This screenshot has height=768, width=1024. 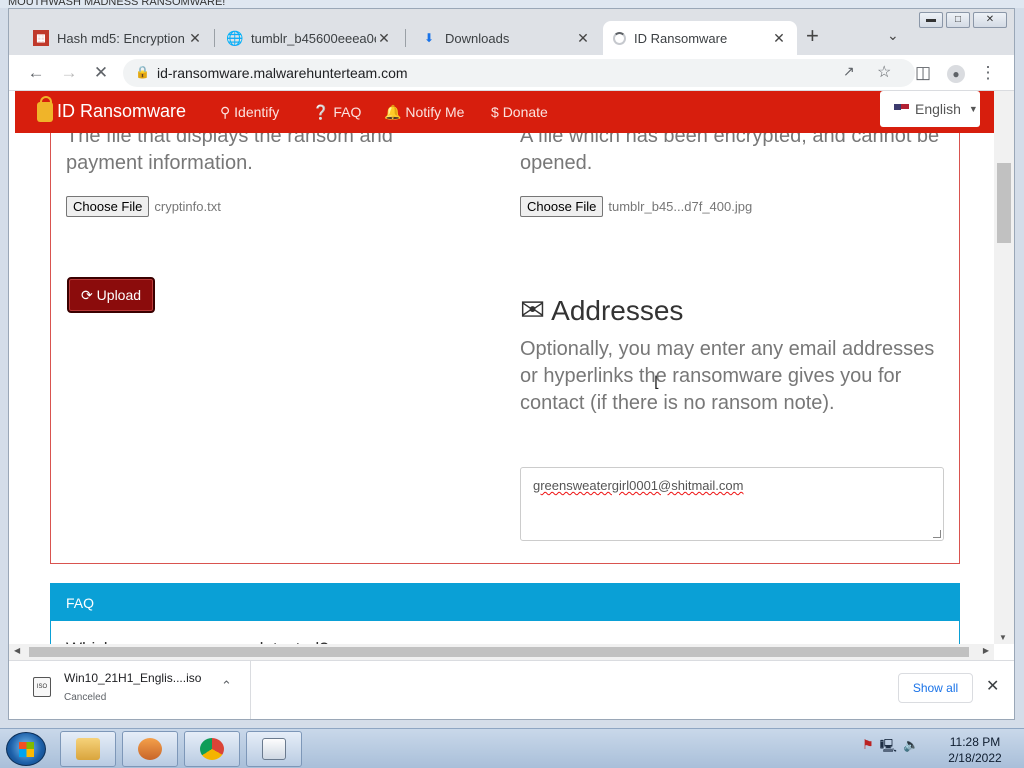 What do you see at coordinates (657, 382) in the screenshot?
I see `text-cursor-icon: ⌊` at bounding box center [657, 382].